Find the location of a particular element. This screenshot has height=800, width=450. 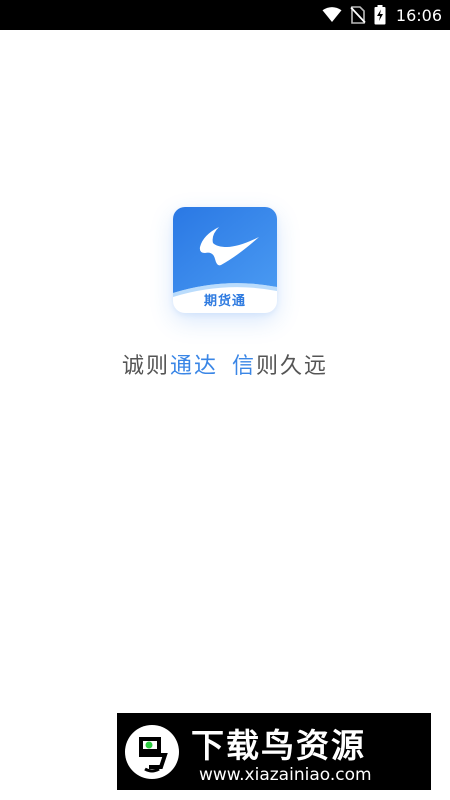

watermark-title: 下载鸟资源 is located at coordinates (278, 745).